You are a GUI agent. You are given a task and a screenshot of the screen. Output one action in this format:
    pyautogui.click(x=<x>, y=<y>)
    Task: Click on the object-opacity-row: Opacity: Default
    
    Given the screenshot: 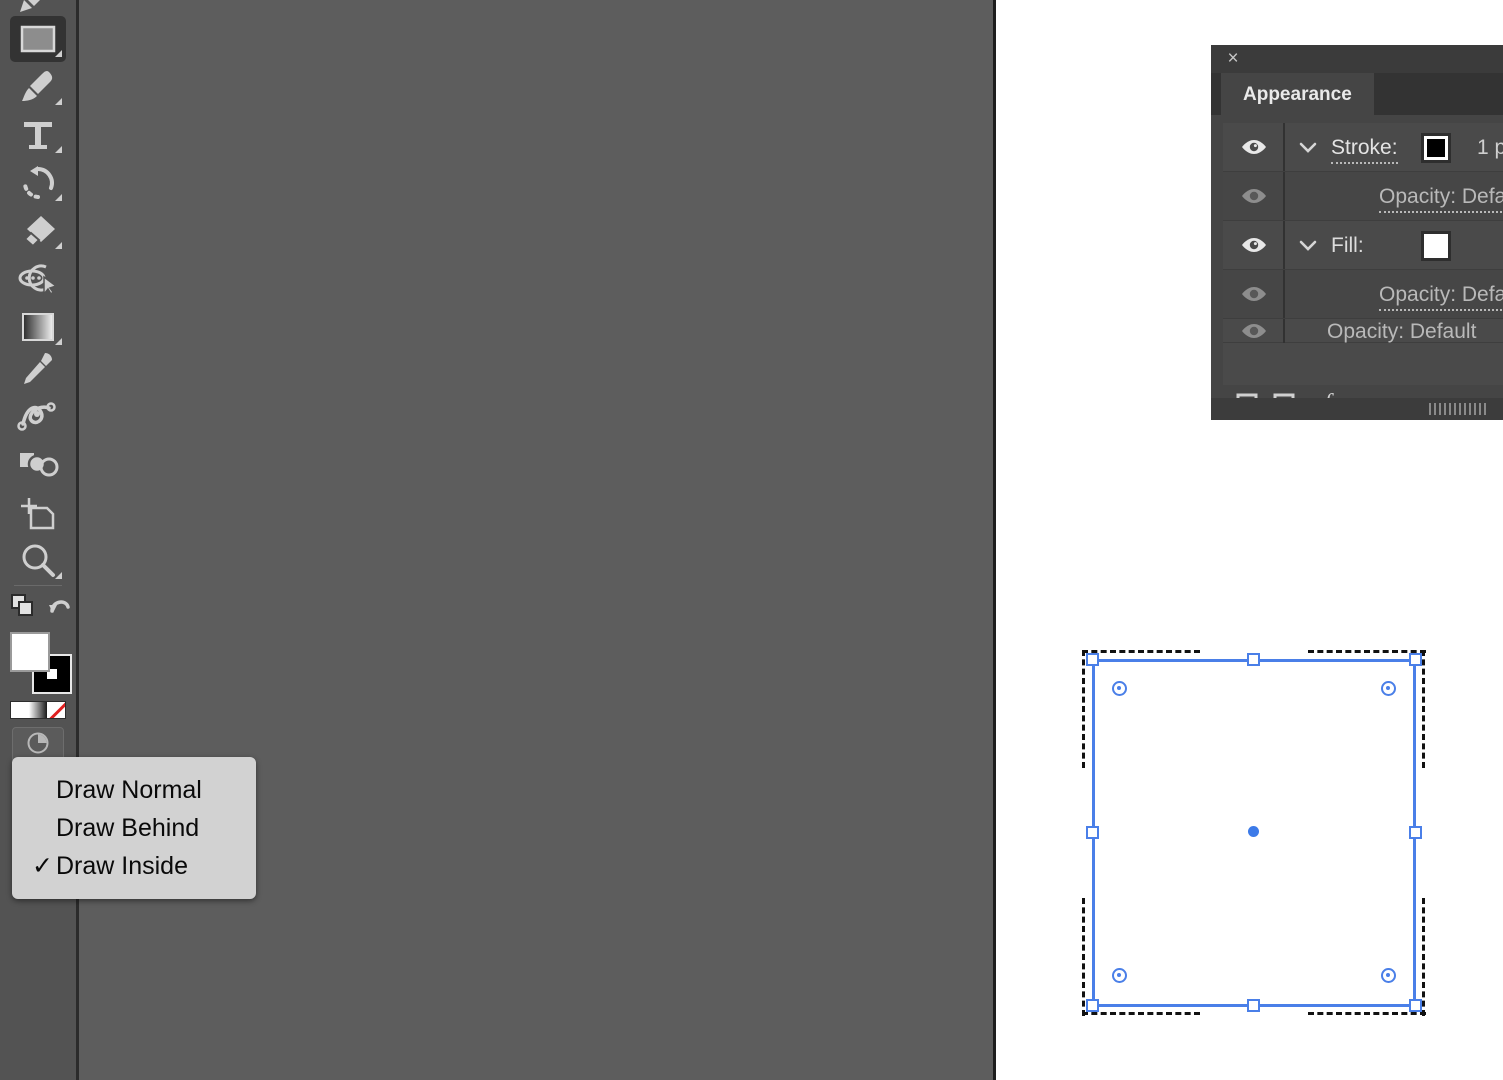 What is the action you would take?
    pyautogui.click(x=1363, y=331)
    